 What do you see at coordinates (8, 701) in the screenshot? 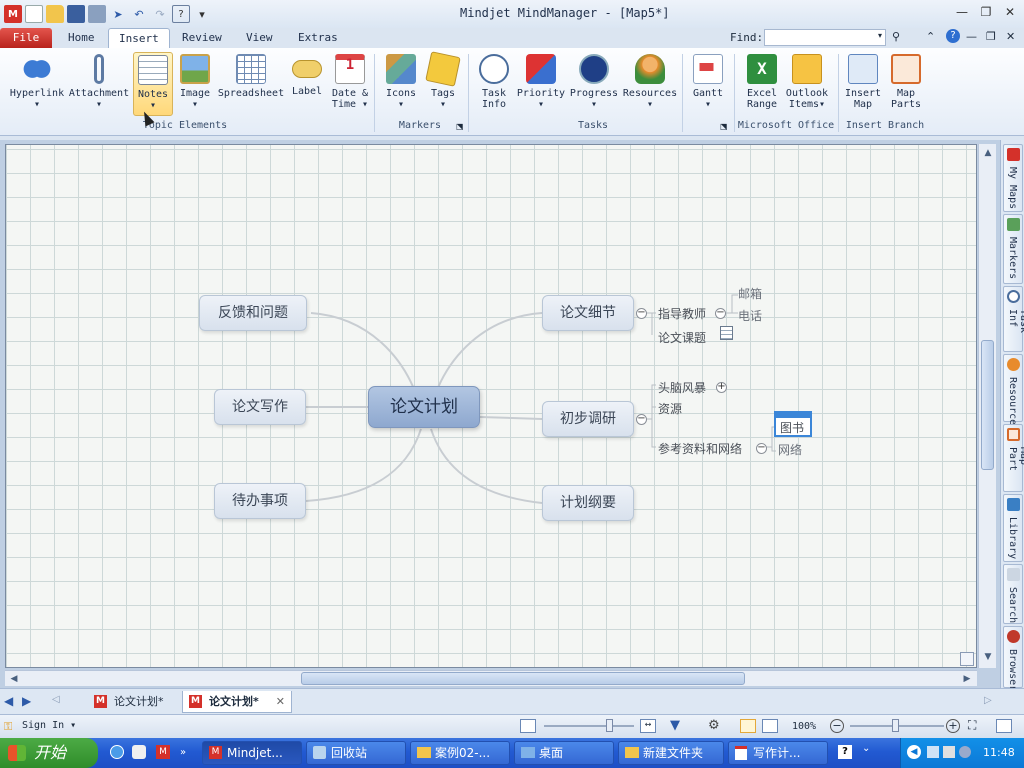
I see `previous-document-icon: ◀` at bounding box center [8, 701].